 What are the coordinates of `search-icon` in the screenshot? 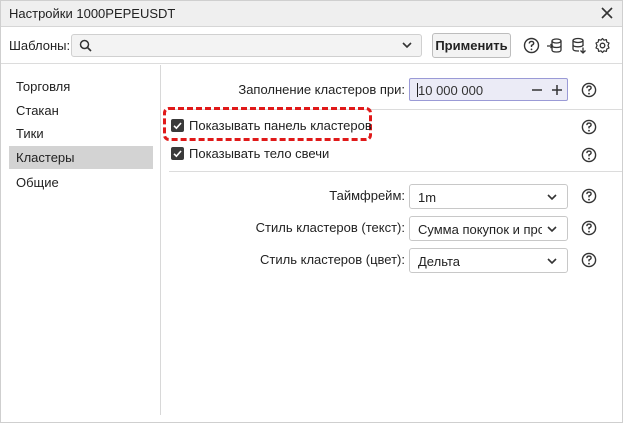 It's located at (85, 45).